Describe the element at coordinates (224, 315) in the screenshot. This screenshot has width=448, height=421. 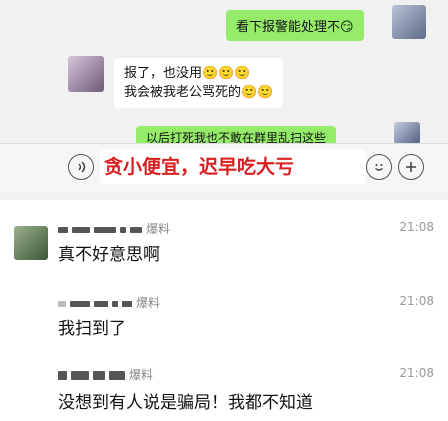
I see `list-item: 爆料 21:08 我扫到了` at that location.